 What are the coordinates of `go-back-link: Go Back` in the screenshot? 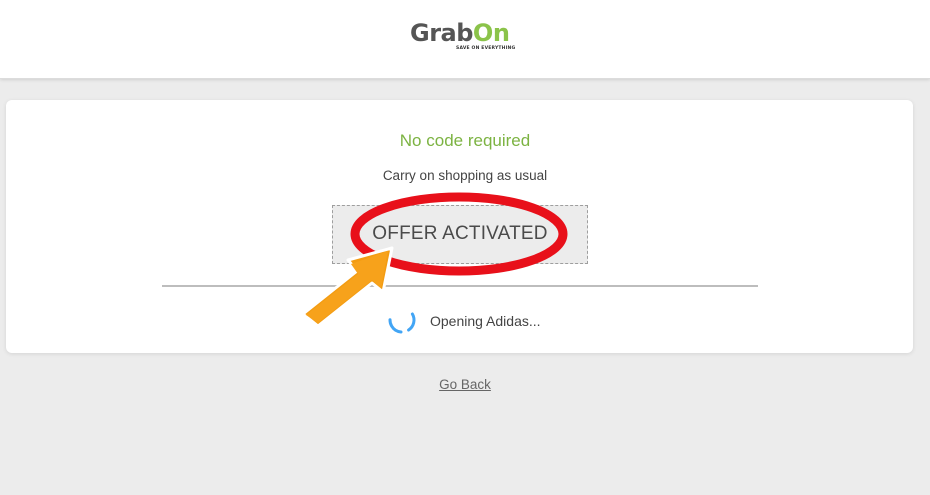 It's located at (465, 385).